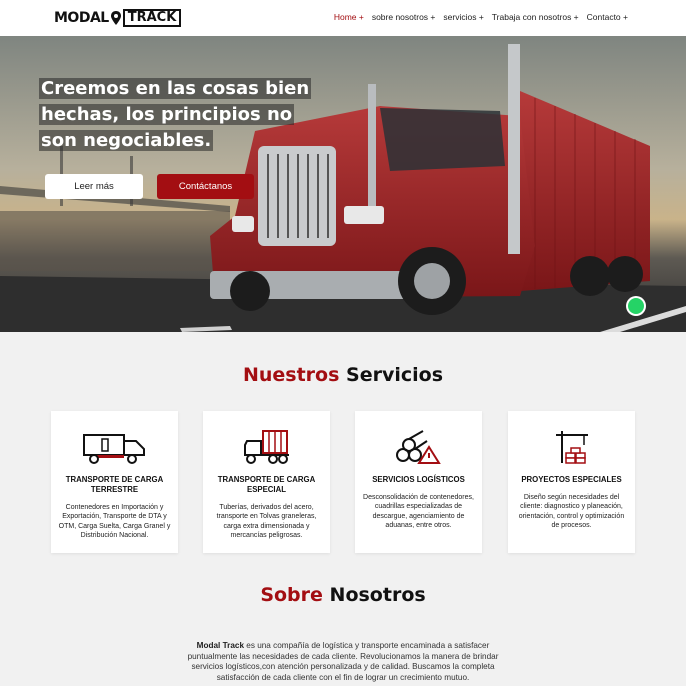  Describe the element at coordinates (418, 447) in the screenshot. I see `pipes-warning-icon` at that location.